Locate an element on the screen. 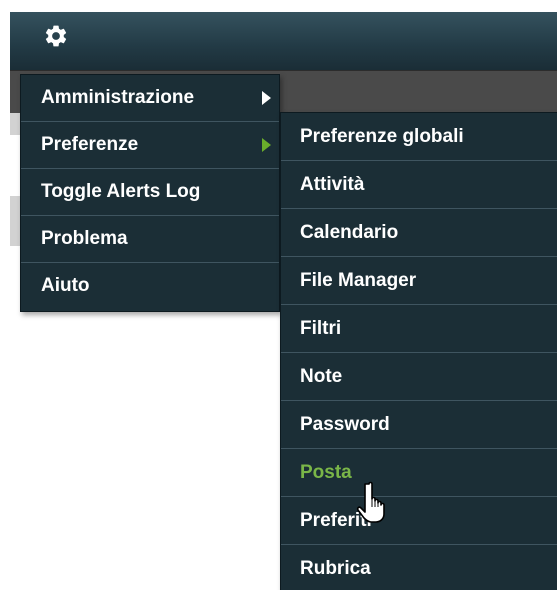 Image resolution: width=557 pixels, height=590 pixels. top-toolbar is located at coordinates (283, 41).